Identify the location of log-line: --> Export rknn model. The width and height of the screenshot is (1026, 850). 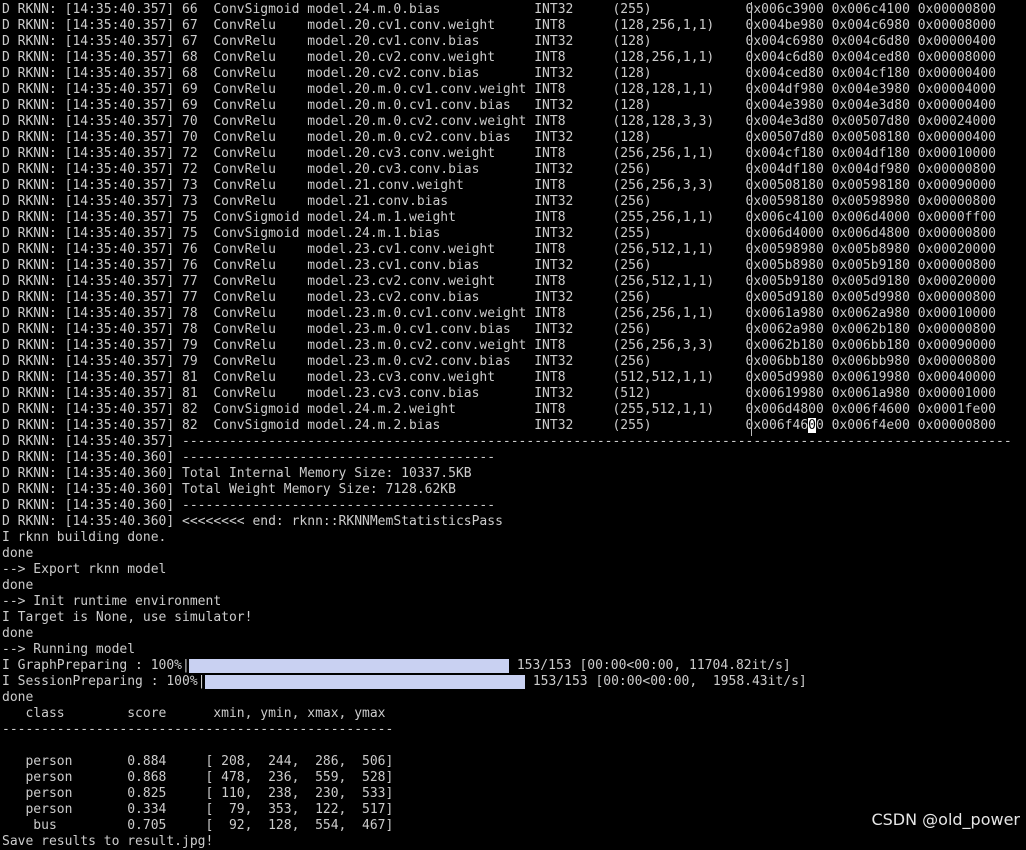
(84, 569).